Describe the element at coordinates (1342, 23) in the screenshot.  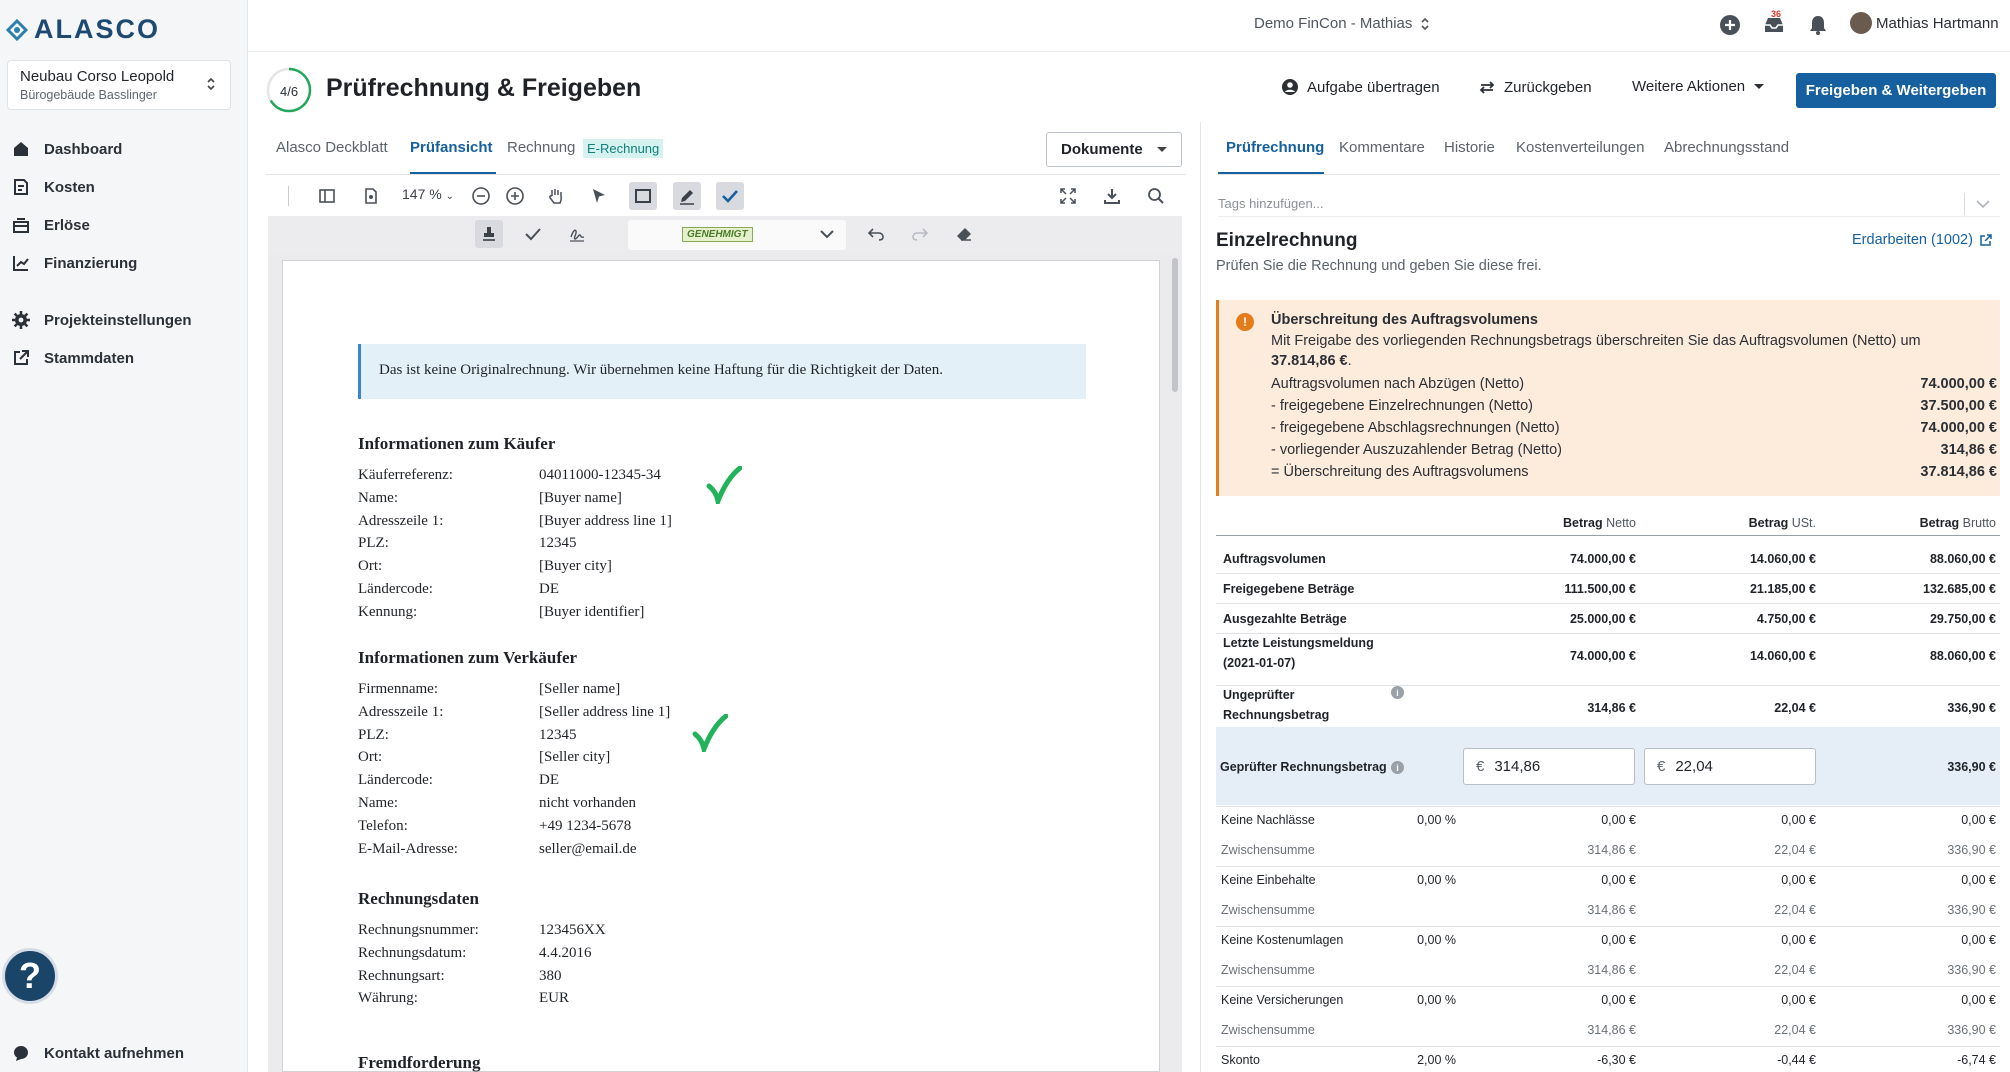
I see `tenant-selector: Demo FinCon - Mathias` at that location.